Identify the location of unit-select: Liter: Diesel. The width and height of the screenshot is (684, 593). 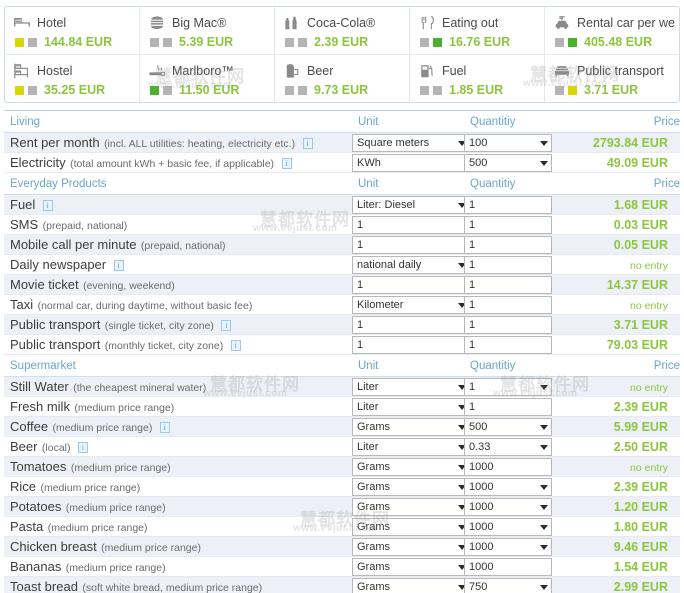
(411, 204).